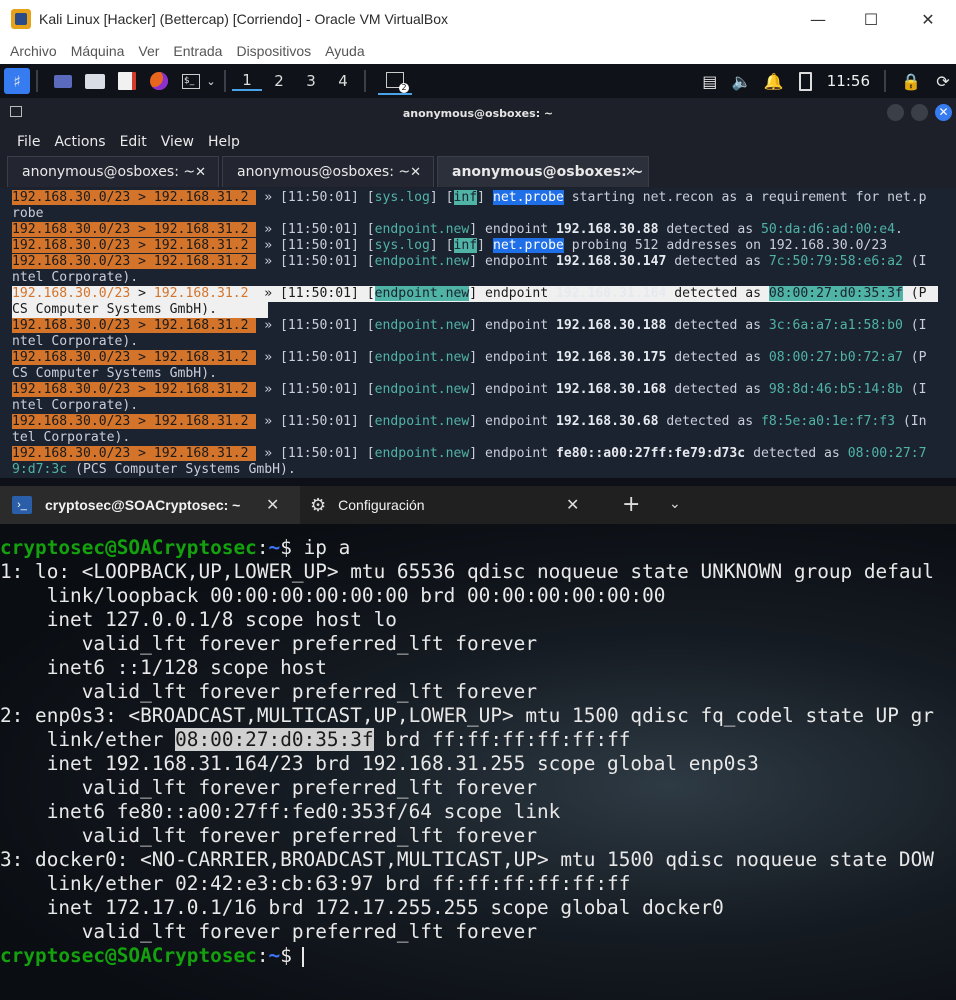 This screenshot has width=956, height=1000. Describe the element at coordinates (95, 81) in the screenshot. I see `file-manager-icon` at that location.